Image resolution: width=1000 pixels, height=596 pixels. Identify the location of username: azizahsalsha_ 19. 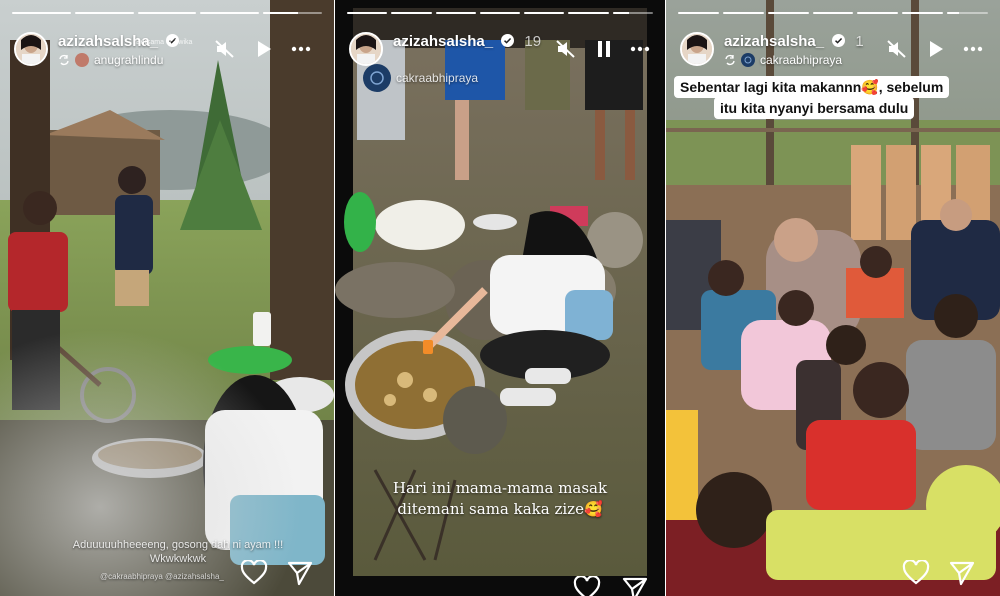
(467, 41).